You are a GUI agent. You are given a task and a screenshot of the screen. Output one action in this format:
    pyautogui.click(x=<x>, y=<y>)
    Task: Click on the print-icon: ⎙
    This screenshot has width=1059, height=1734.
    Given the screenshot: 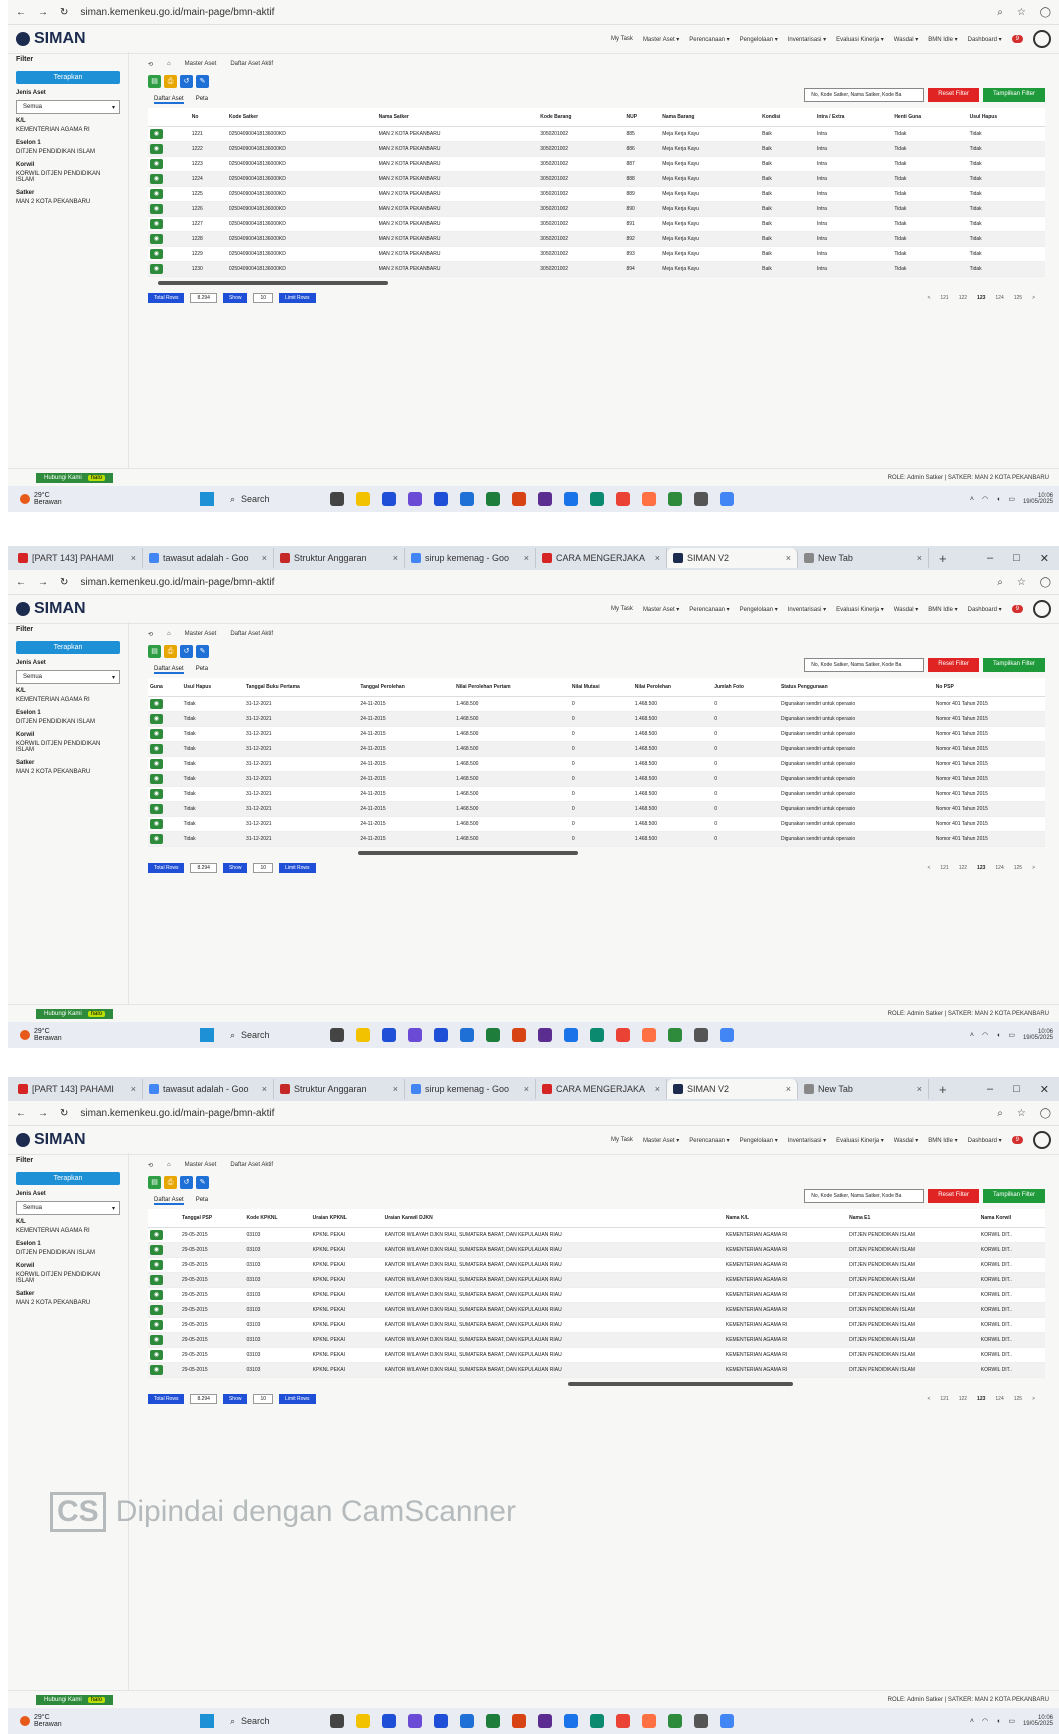 What is the action you would take?
    pyautogui.click(x=170, y=651)
    